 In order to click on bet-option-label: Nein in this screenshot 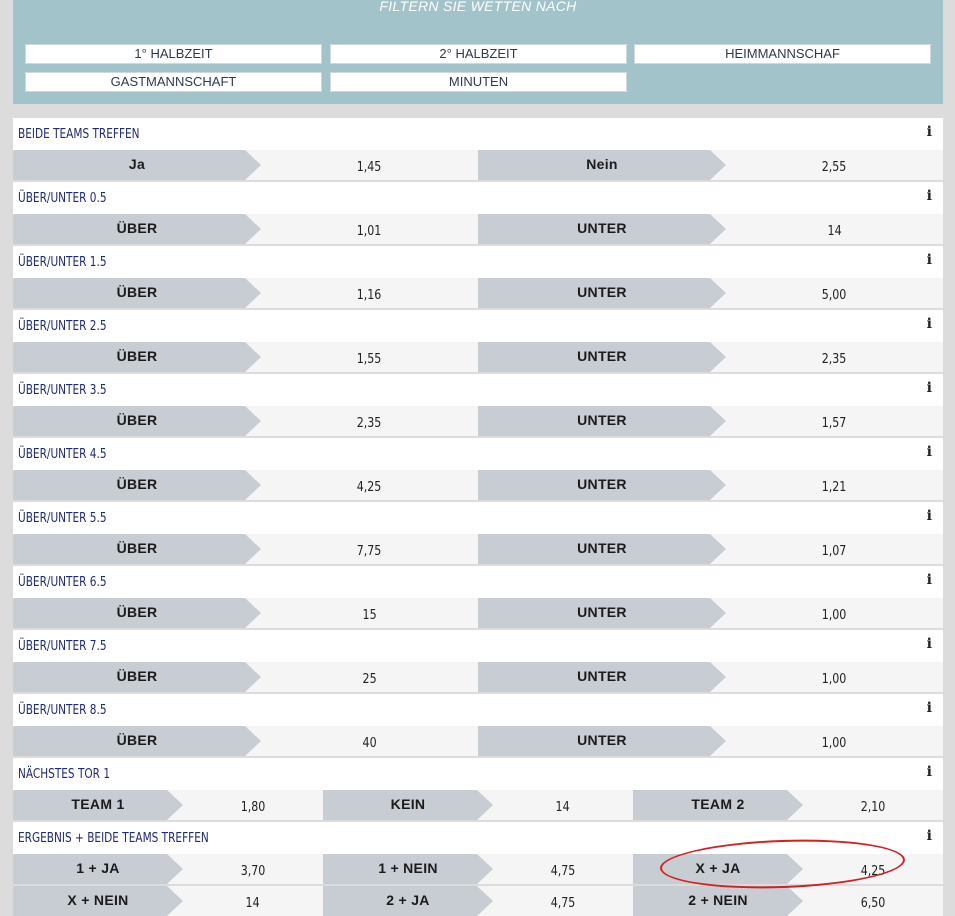, I will do `click(602, 165)`.